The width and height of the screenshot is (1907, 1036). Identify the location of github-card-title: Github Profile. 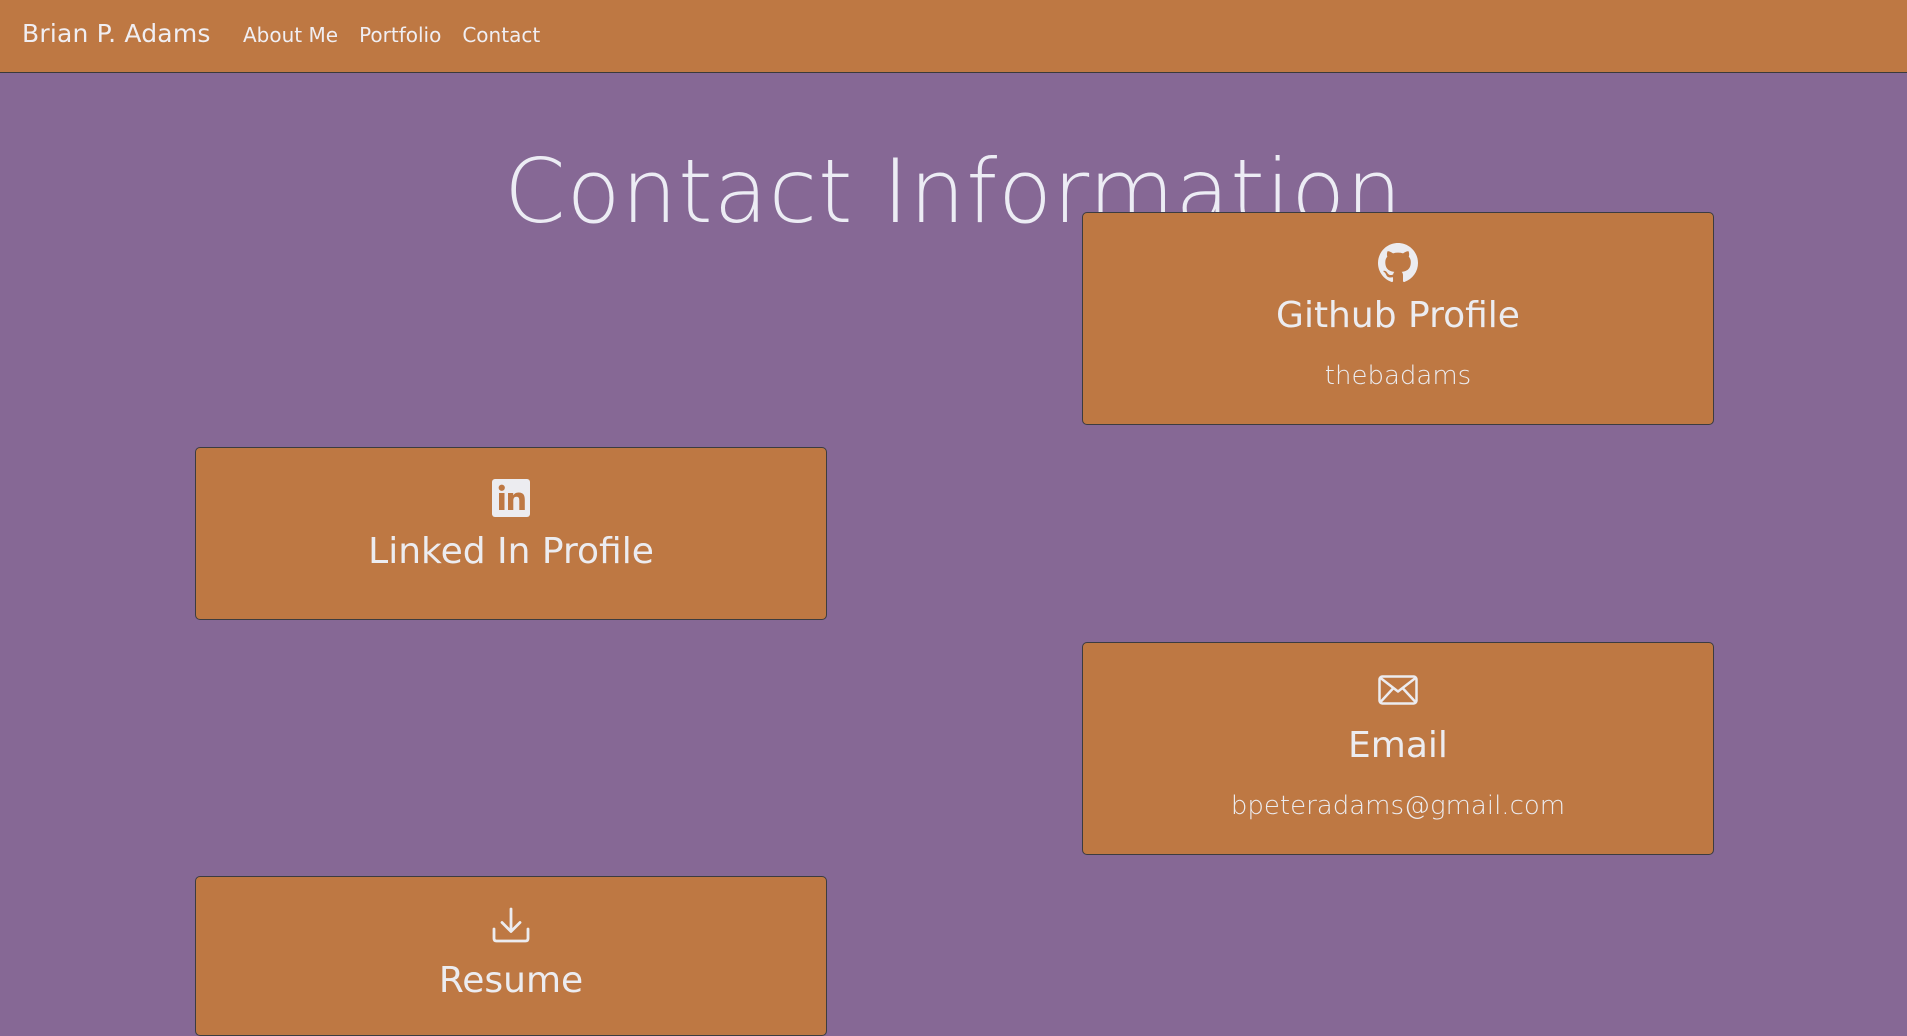
(1398, 315).